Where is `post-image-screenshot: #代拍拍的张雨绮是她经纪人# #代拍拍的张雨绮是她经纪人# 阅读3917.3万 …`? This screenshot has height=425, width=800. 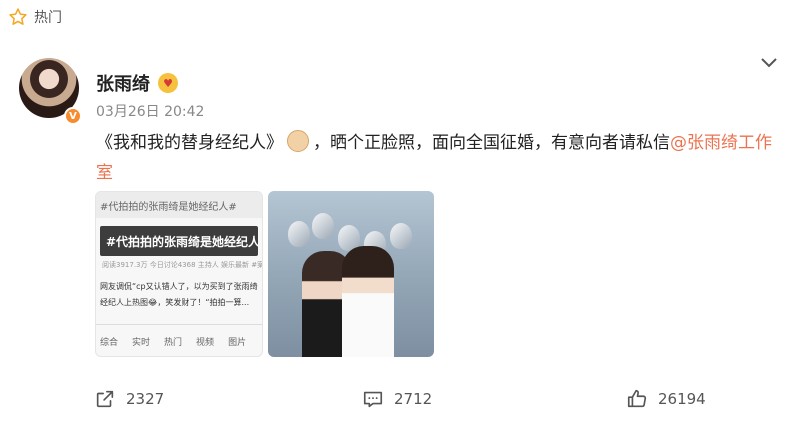
post-image-screenshot: #代拍拍的张雨绮是她经纪人# #代拍拍的张雨绮是她经纪人# 阅读3917.3万 … is located at coordinates (179, 274).